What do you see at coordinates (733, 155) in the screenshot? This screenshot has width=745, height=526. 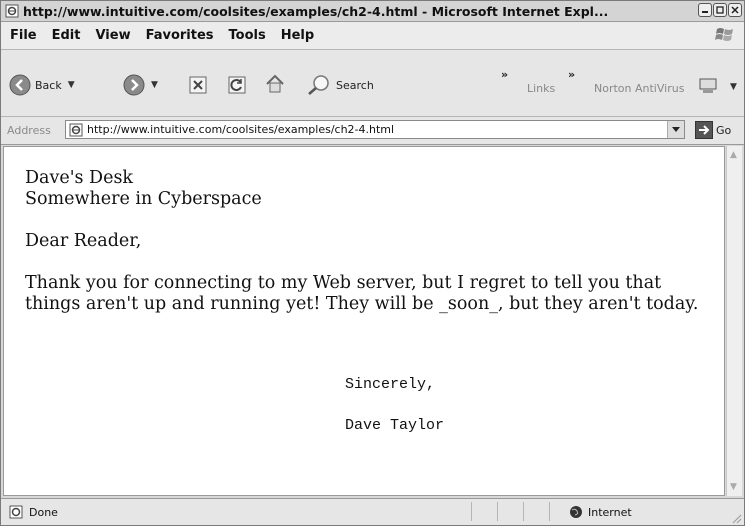 I see `scroll-up-icon: ▲` at bounding box center [733, 155].